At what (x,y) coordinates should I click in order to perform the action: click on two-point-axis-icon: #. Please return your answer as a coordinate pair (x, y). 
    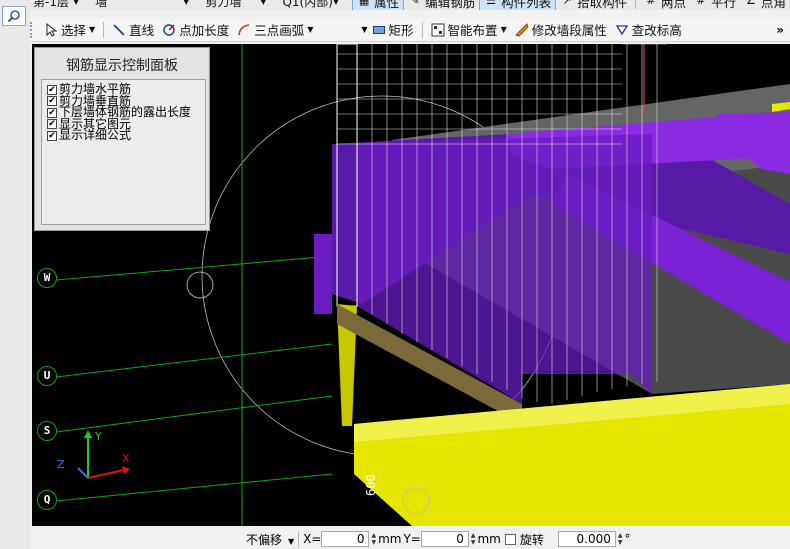
    Looking at the image, I should click on (651, 3).